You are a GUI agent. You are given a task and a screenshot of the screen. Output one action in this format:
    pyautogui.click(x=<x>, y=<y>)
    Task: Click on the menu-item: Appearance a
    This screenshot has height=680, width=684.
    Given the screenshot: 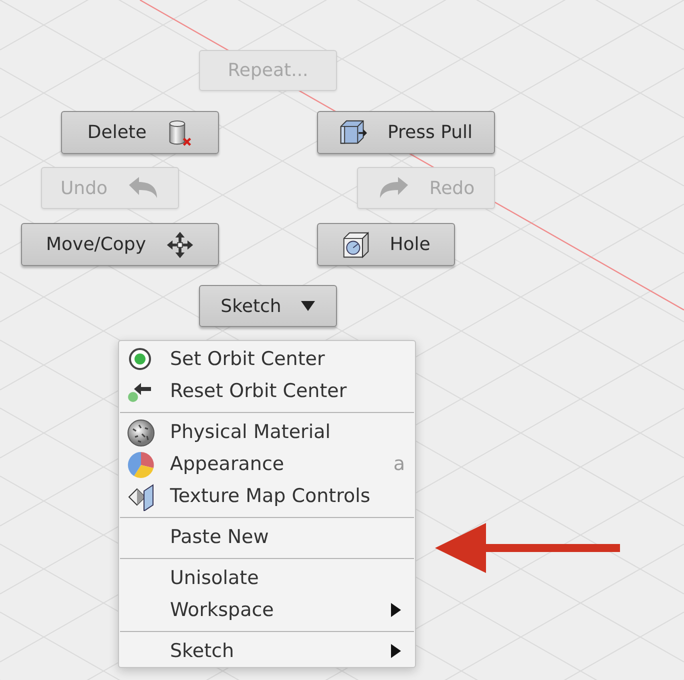 What is the action you would take?
    pyautogui.click(x=267, y=464)
    